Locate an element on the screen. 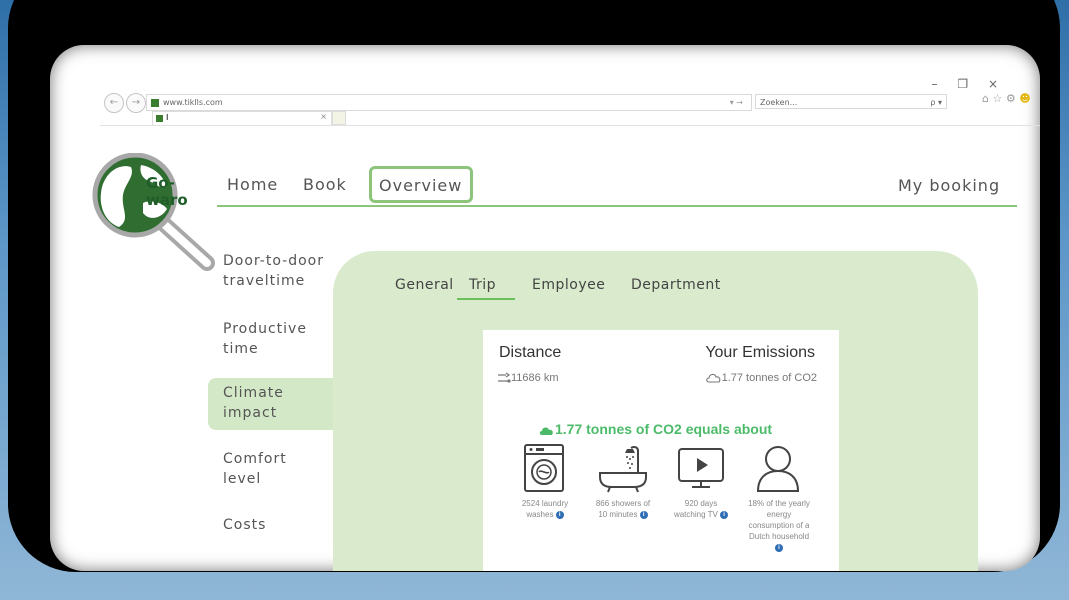 The height and width of the screenshot is (600, 1069). distance-heading: Distance is located at coordinates (530, 352).